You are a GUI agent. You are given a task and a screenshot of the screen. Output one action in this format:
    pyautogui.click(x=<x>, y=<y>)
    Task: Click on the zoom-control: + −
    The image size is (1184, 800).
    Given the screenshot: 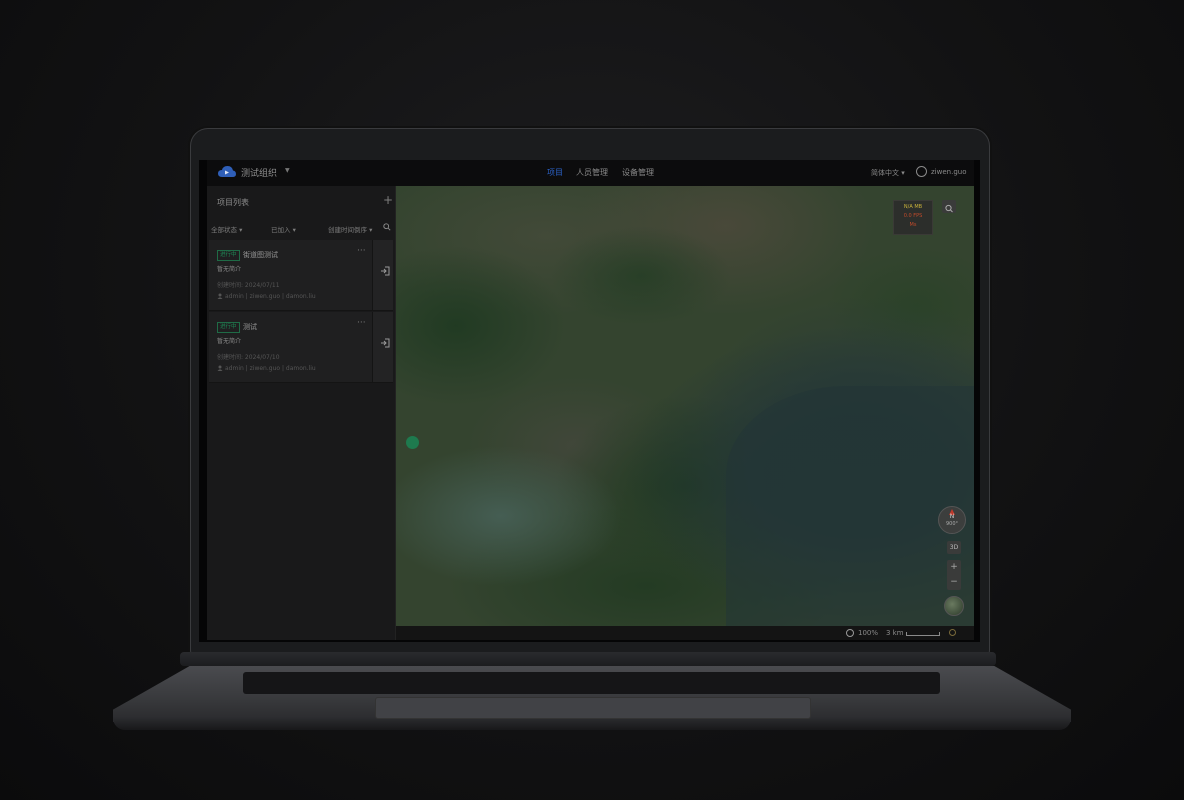 What is the action you would take?
    pyautogui.click(x=954, y=575)
    